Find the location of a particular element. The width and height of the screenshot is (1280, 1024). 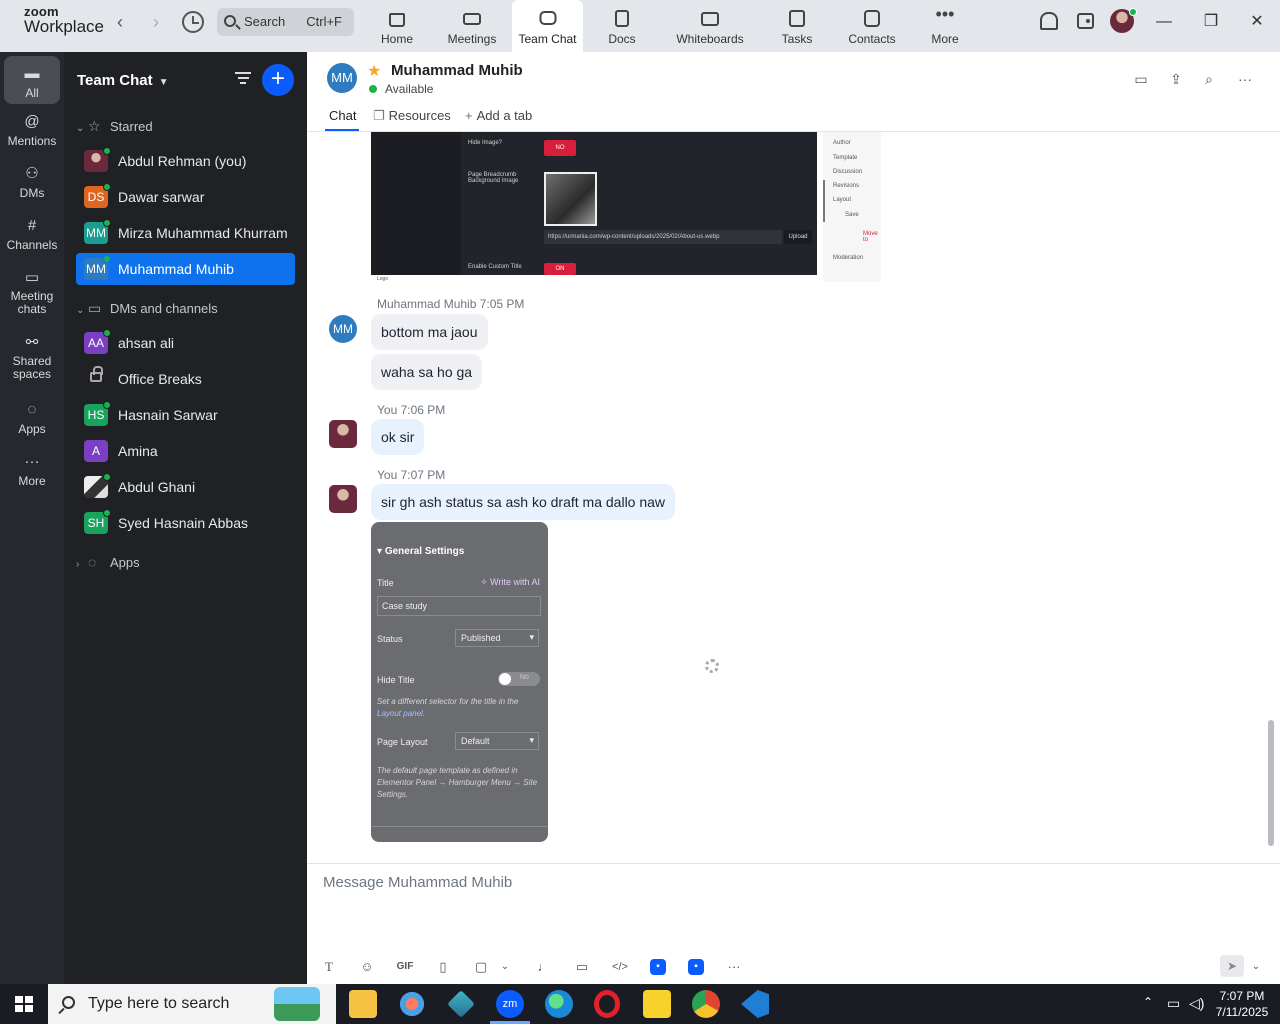

tab-team-chat: Team Chat is located at coordinates (547, 26).